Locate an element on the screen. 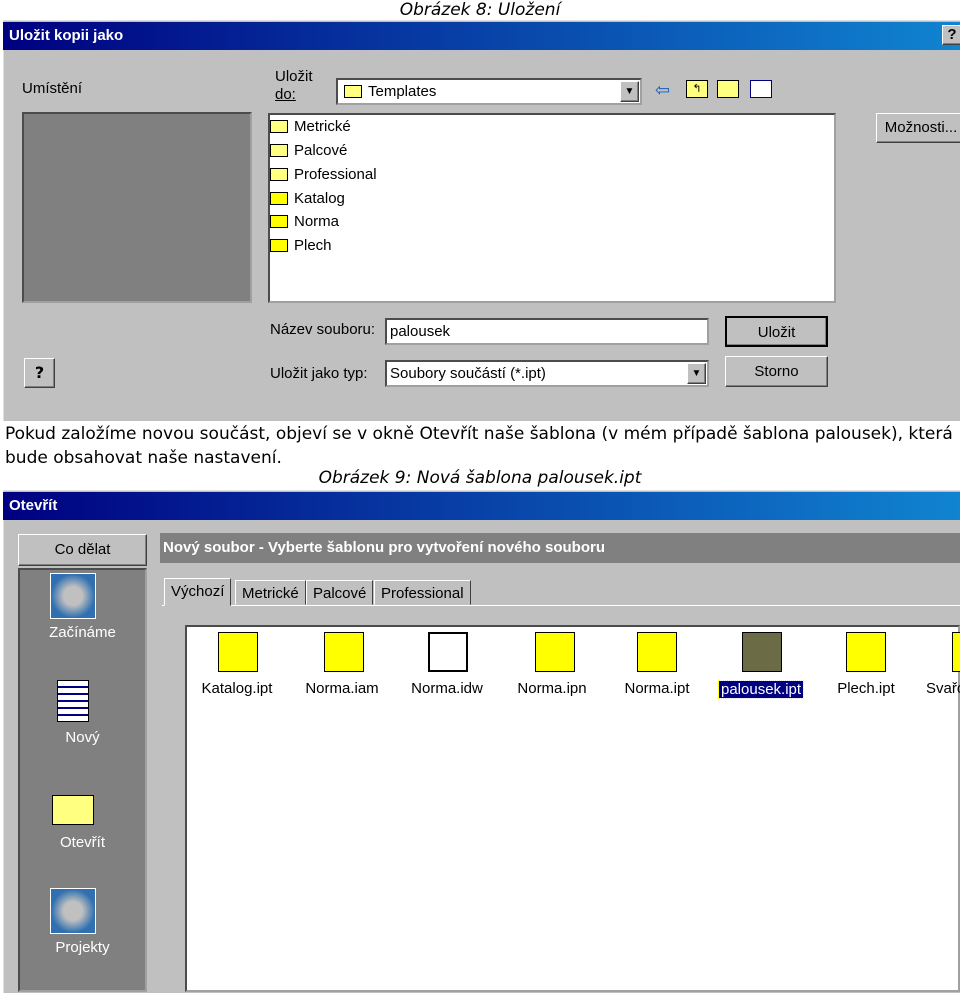 The width and height of the screenshot is (960, 993). filename-label: Název souboru: is located at coordinates (323, 329).